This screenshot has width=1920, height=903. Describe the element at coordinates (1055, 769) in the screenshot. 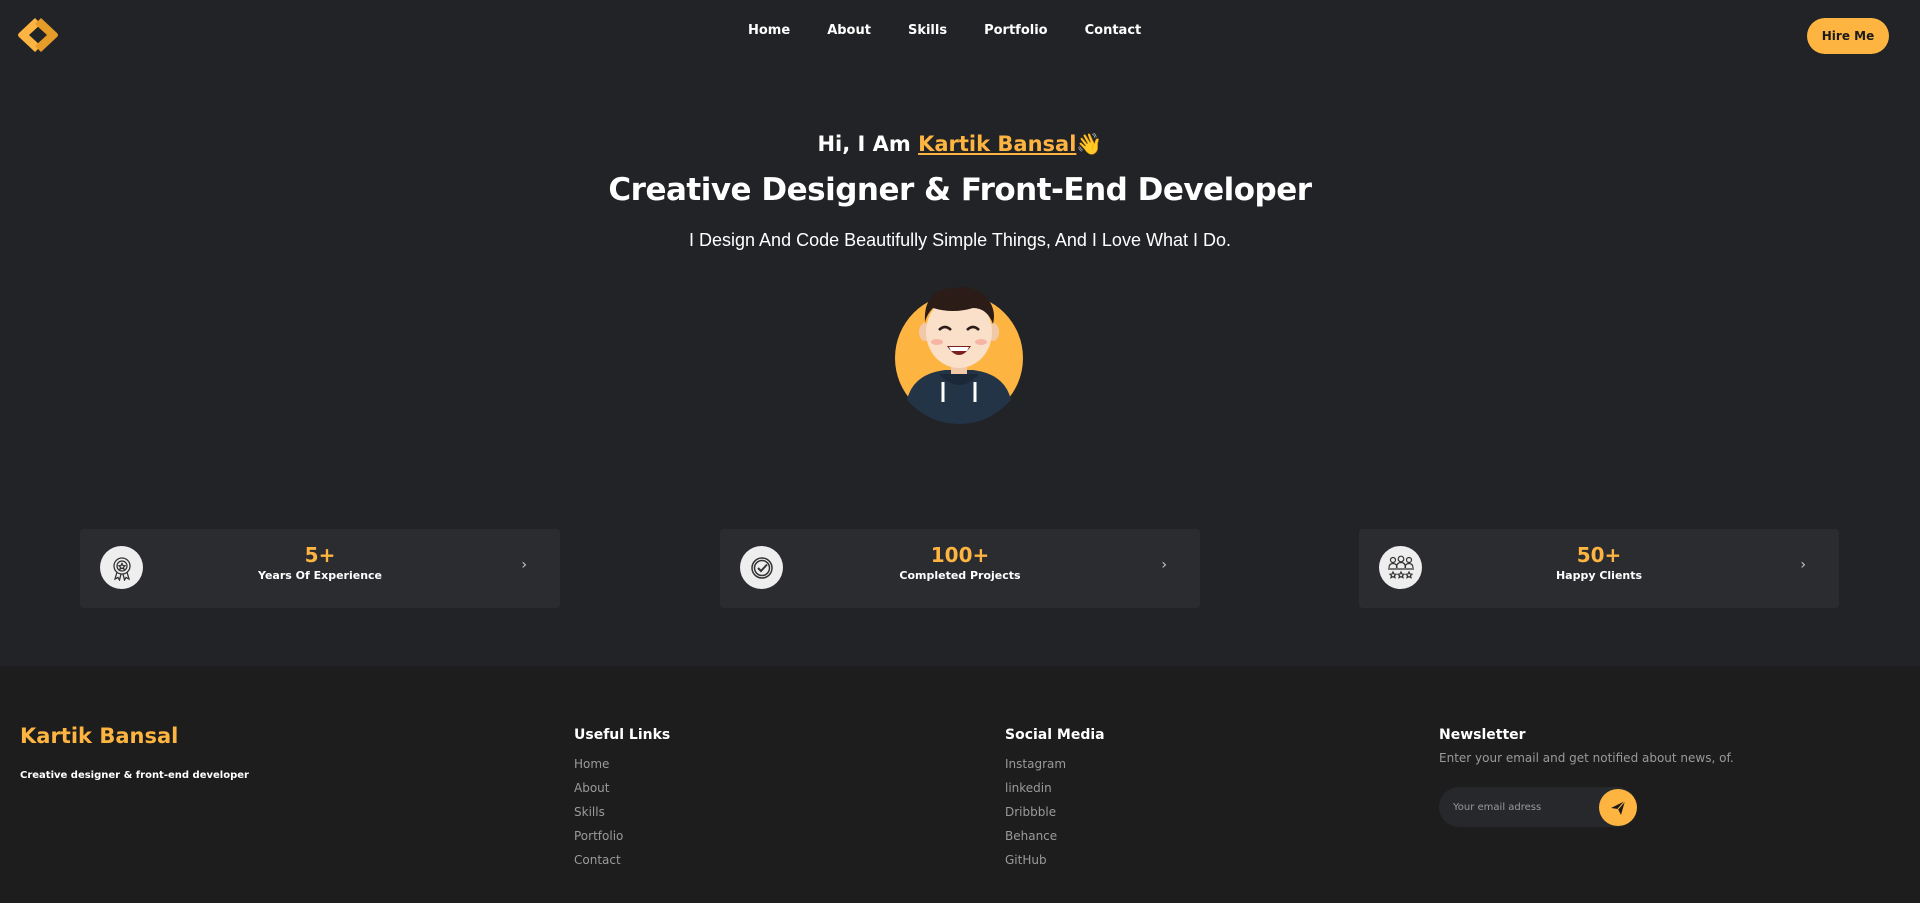

I see `social-link-instagram: Instagram` at that location.